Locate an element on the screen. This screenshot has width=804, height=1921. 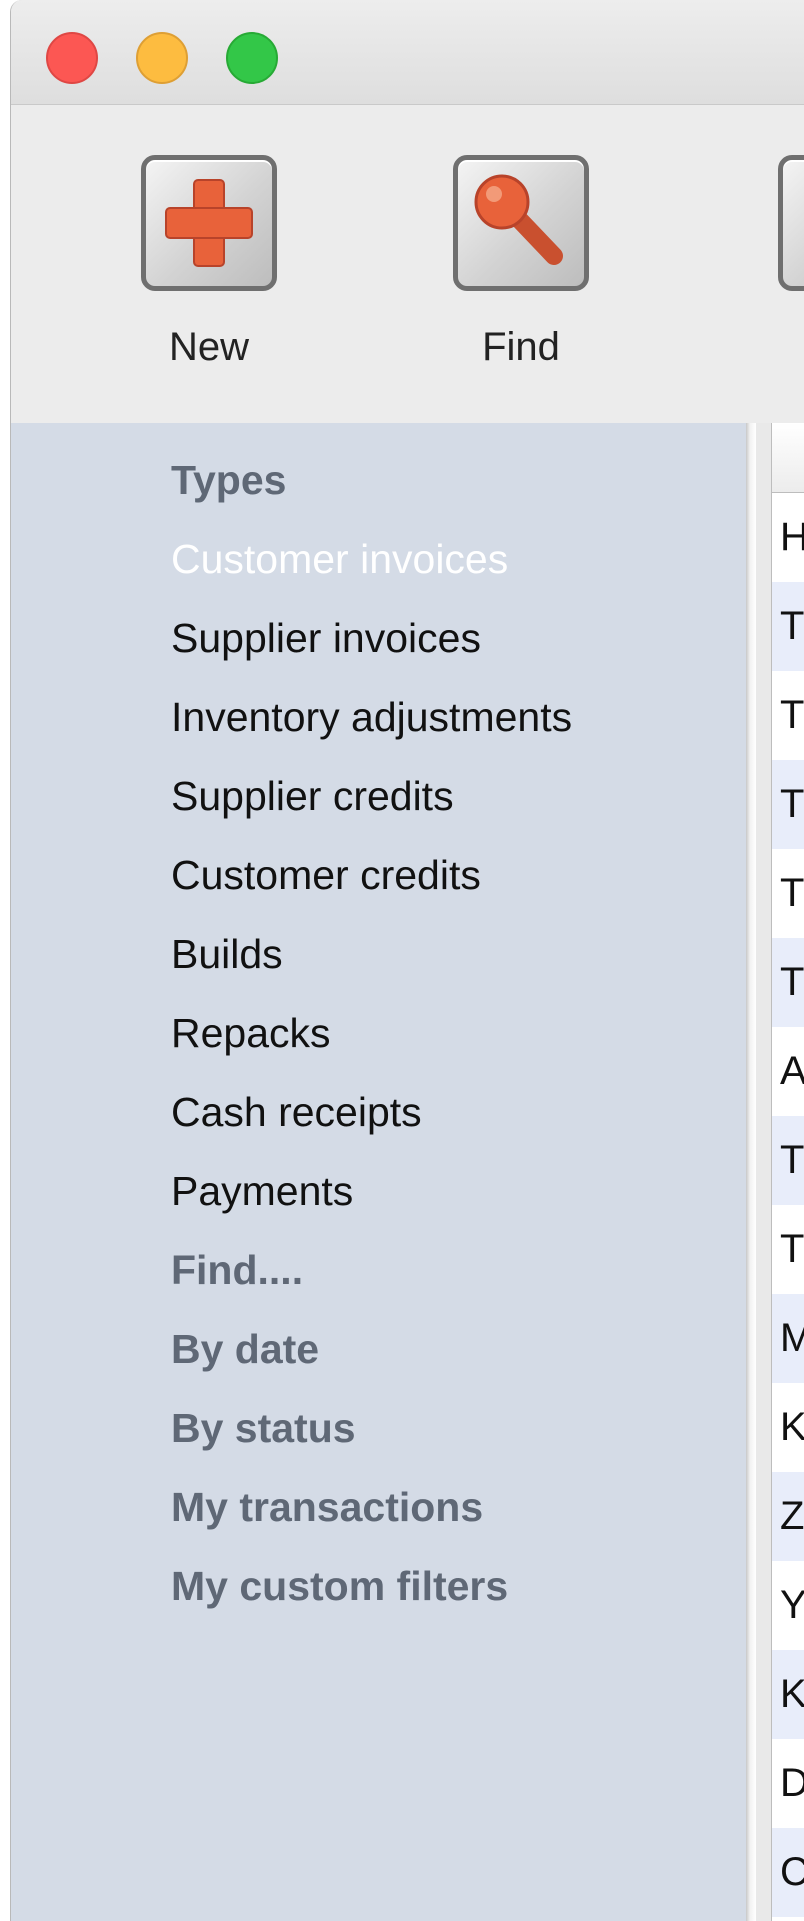
new-tool: New is located at coordinates (204, 273).